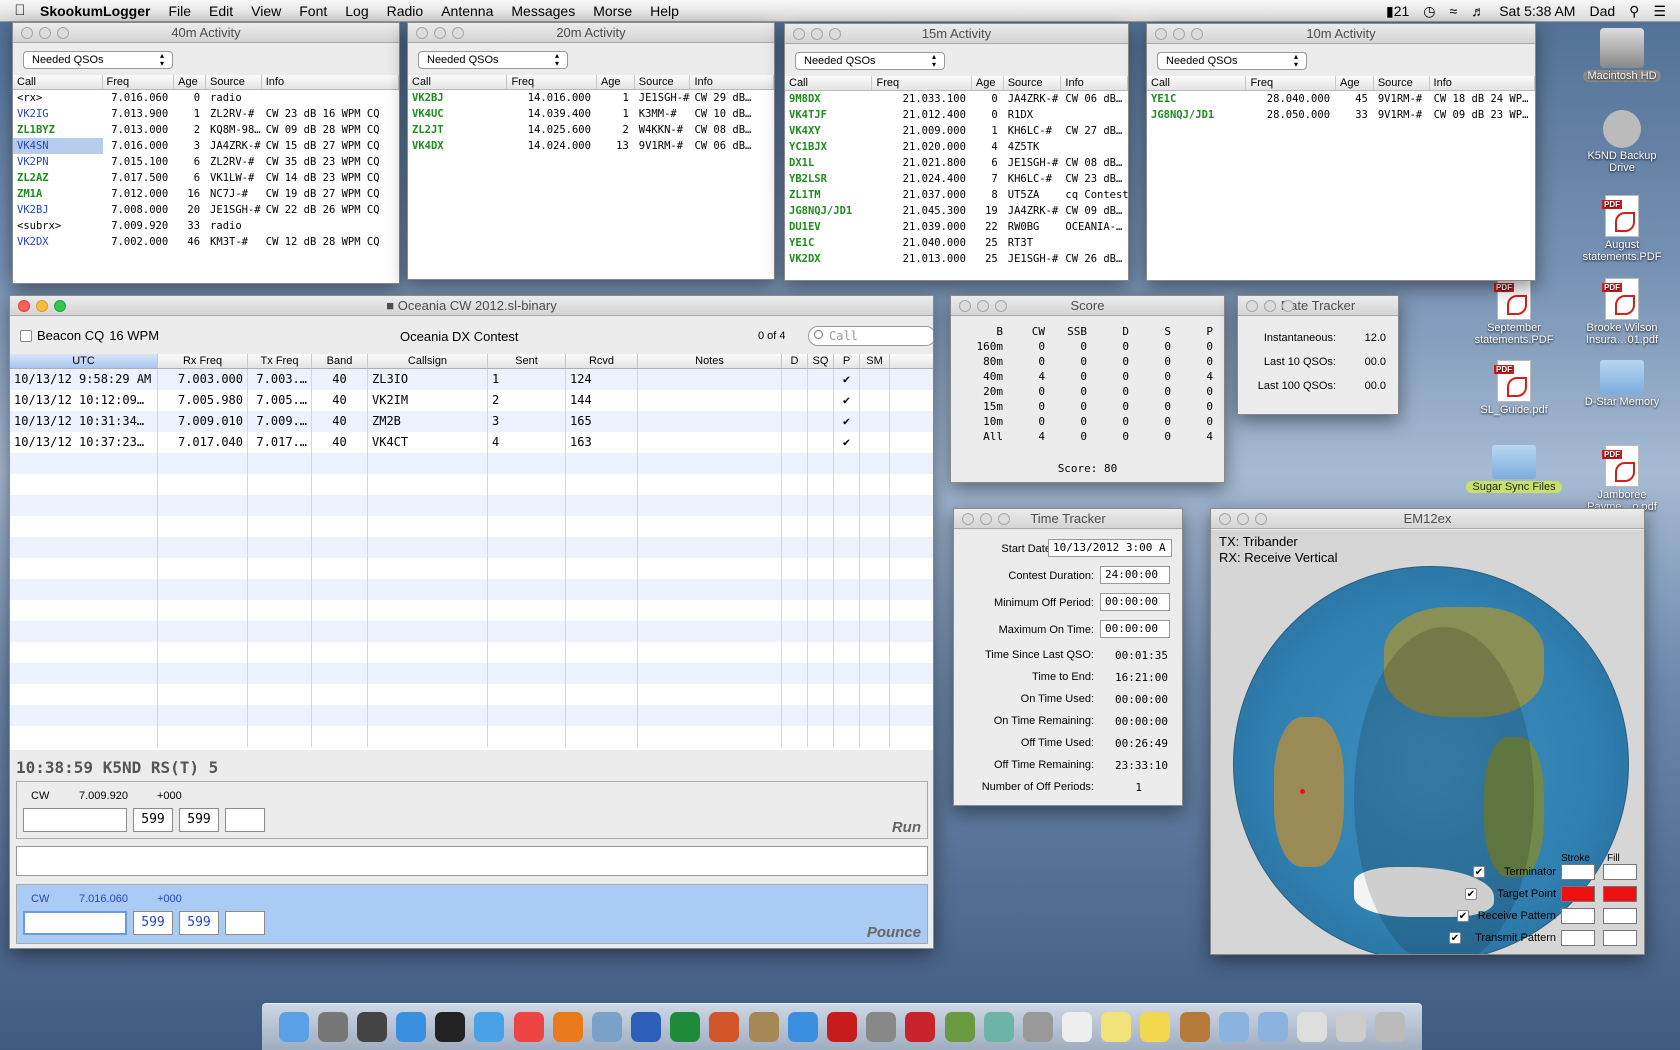  Describe the element at coordinates (293, 1027) in the screenshot. I see `finder-icon` at that location.